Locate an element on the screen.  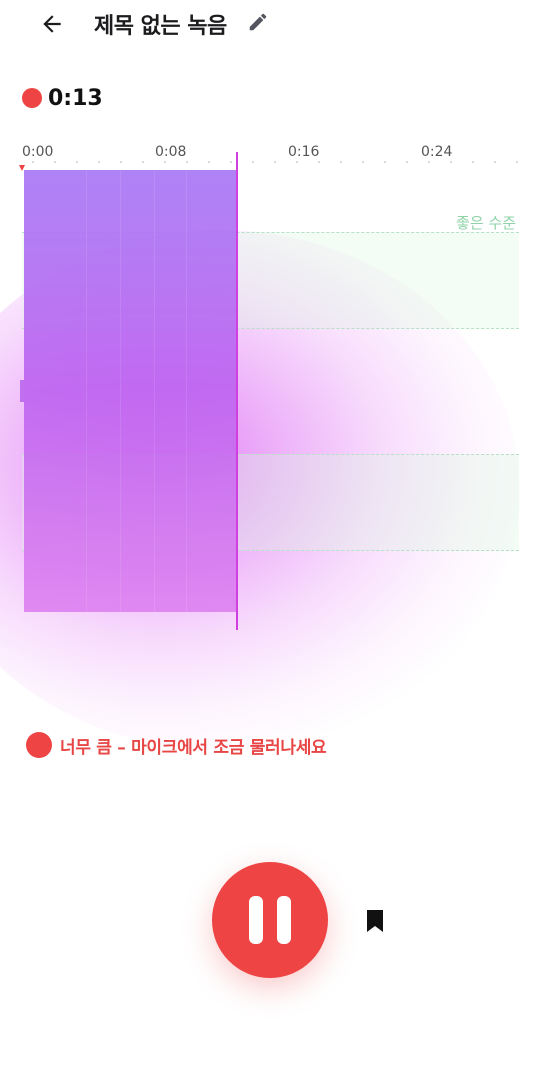
tick-label: 0:16 is located at coordinates (304, 152).